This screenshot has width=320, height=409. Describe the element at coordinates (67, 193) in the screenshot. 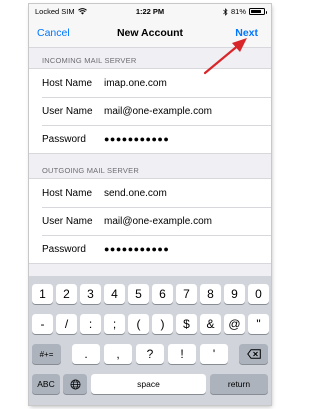

I see `outgoing-host-label: Host Name` at that location.